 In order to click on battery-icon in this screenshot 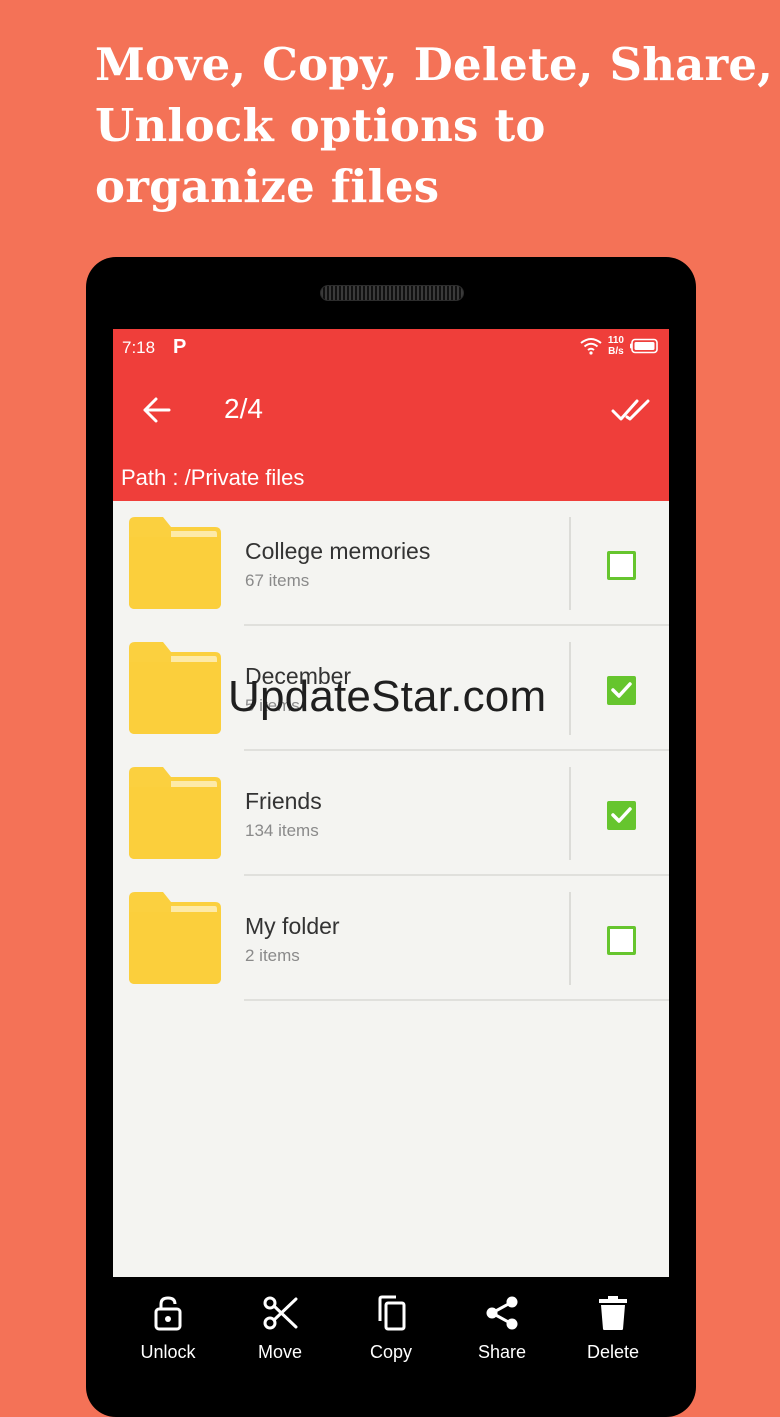, I will do `click(644, 346)`.